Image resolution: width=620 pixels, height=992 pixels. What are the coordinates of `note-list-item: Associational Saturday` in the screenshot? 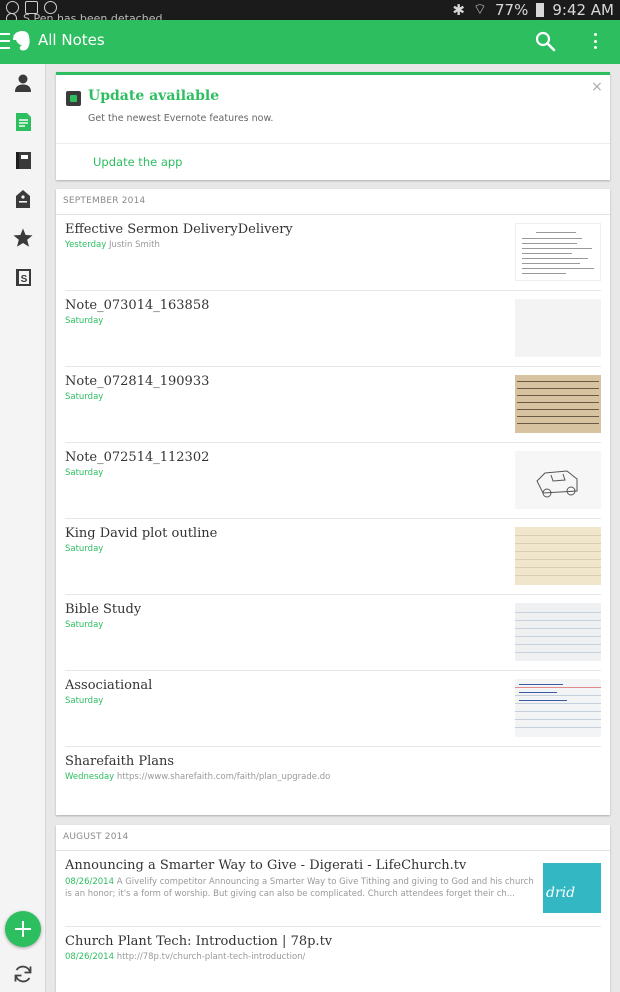 It's located at (333, 709).